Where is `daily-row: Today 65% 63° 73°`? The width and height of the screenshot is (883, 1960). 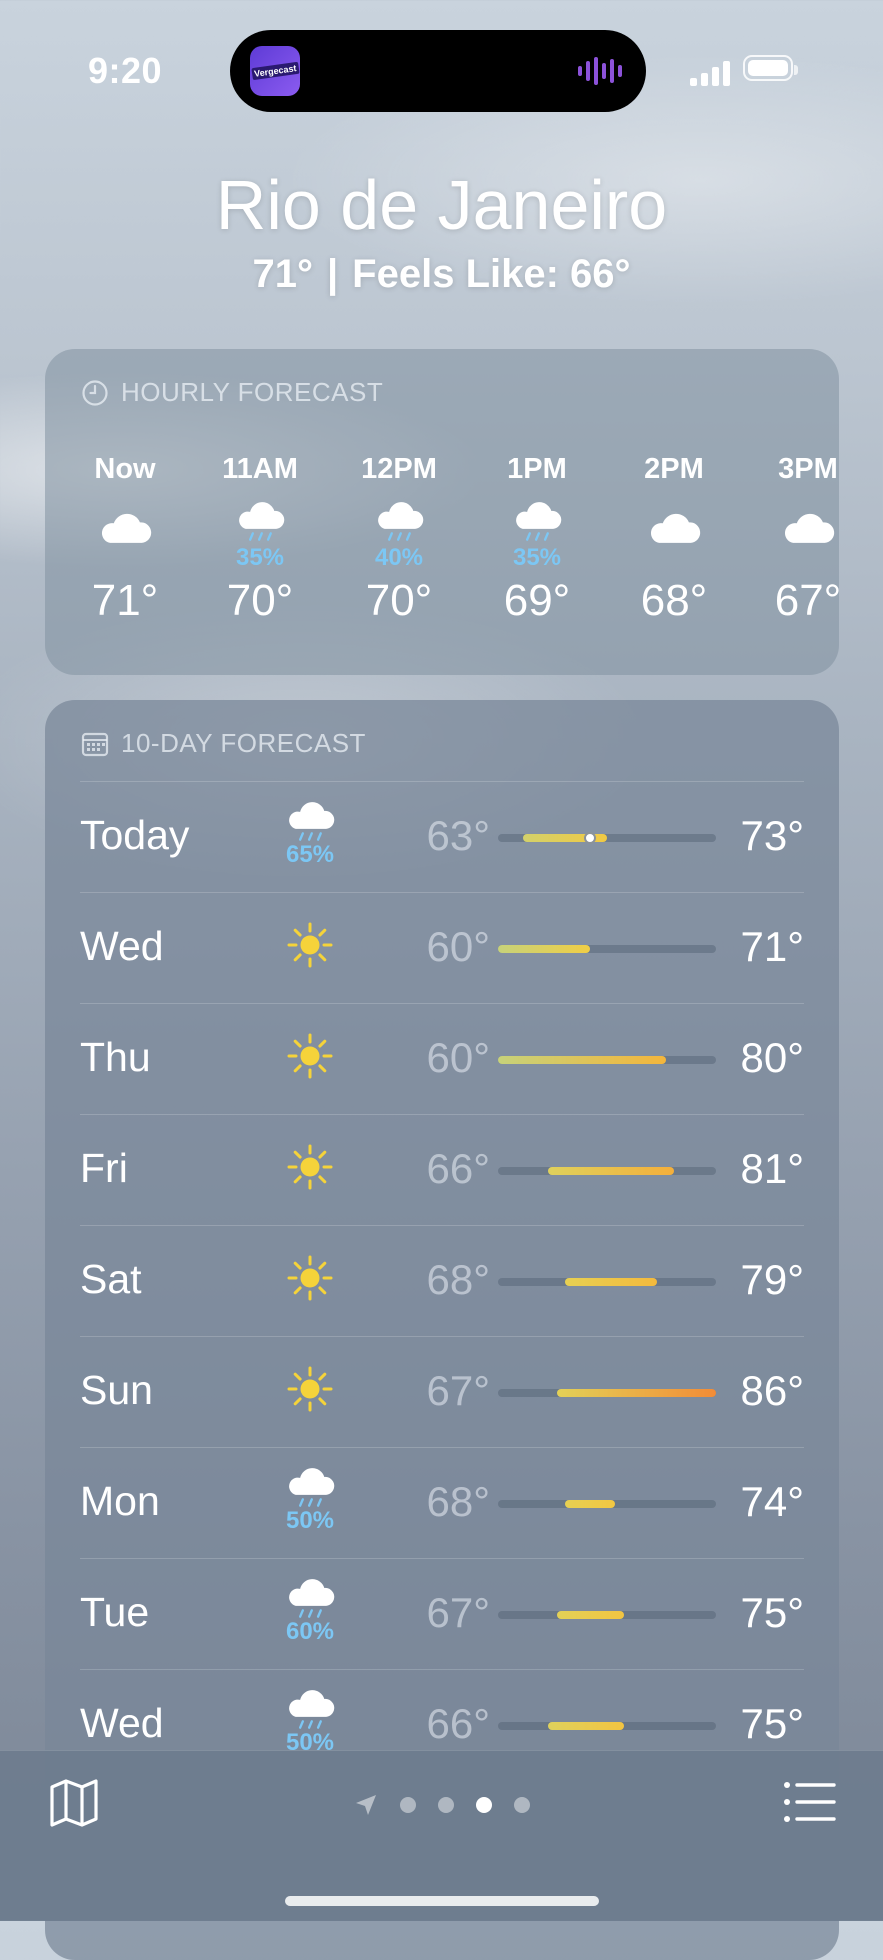
daily-row: Today 65% 63° 73° is located at coordinates (442, 836).